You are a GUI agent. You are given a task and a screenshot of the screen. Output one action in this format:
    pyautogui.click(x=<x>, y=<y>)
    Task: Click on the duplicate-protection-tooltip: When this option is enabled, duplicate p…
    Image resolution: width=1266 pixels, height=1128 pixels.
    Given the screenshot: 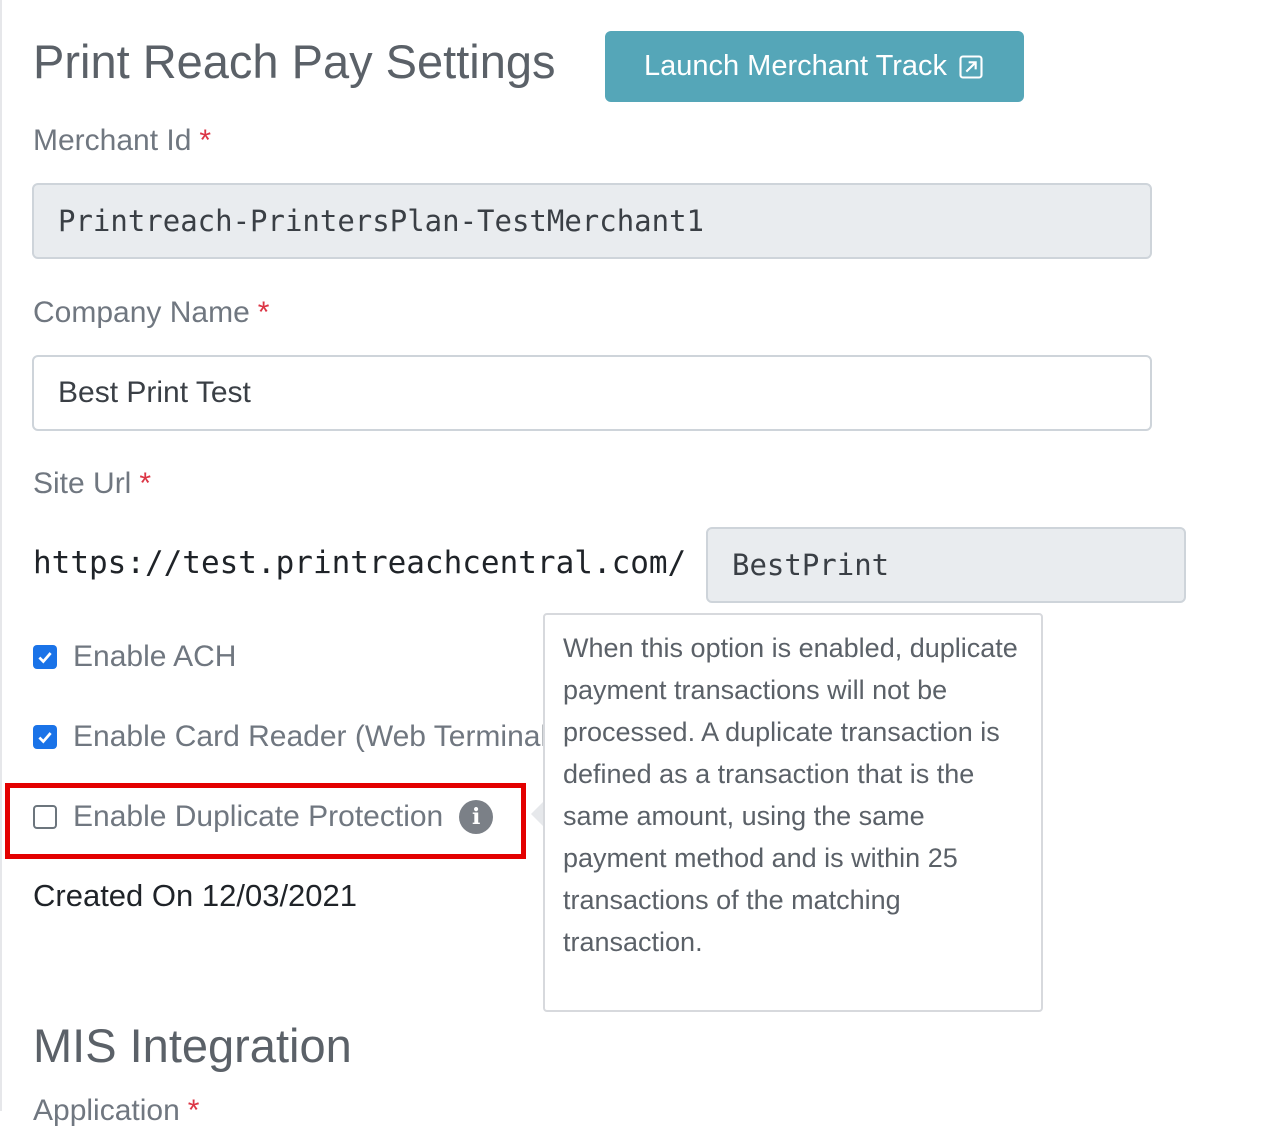 What is the action you would take?
    pyautogui.click(x=793, y=812)
    